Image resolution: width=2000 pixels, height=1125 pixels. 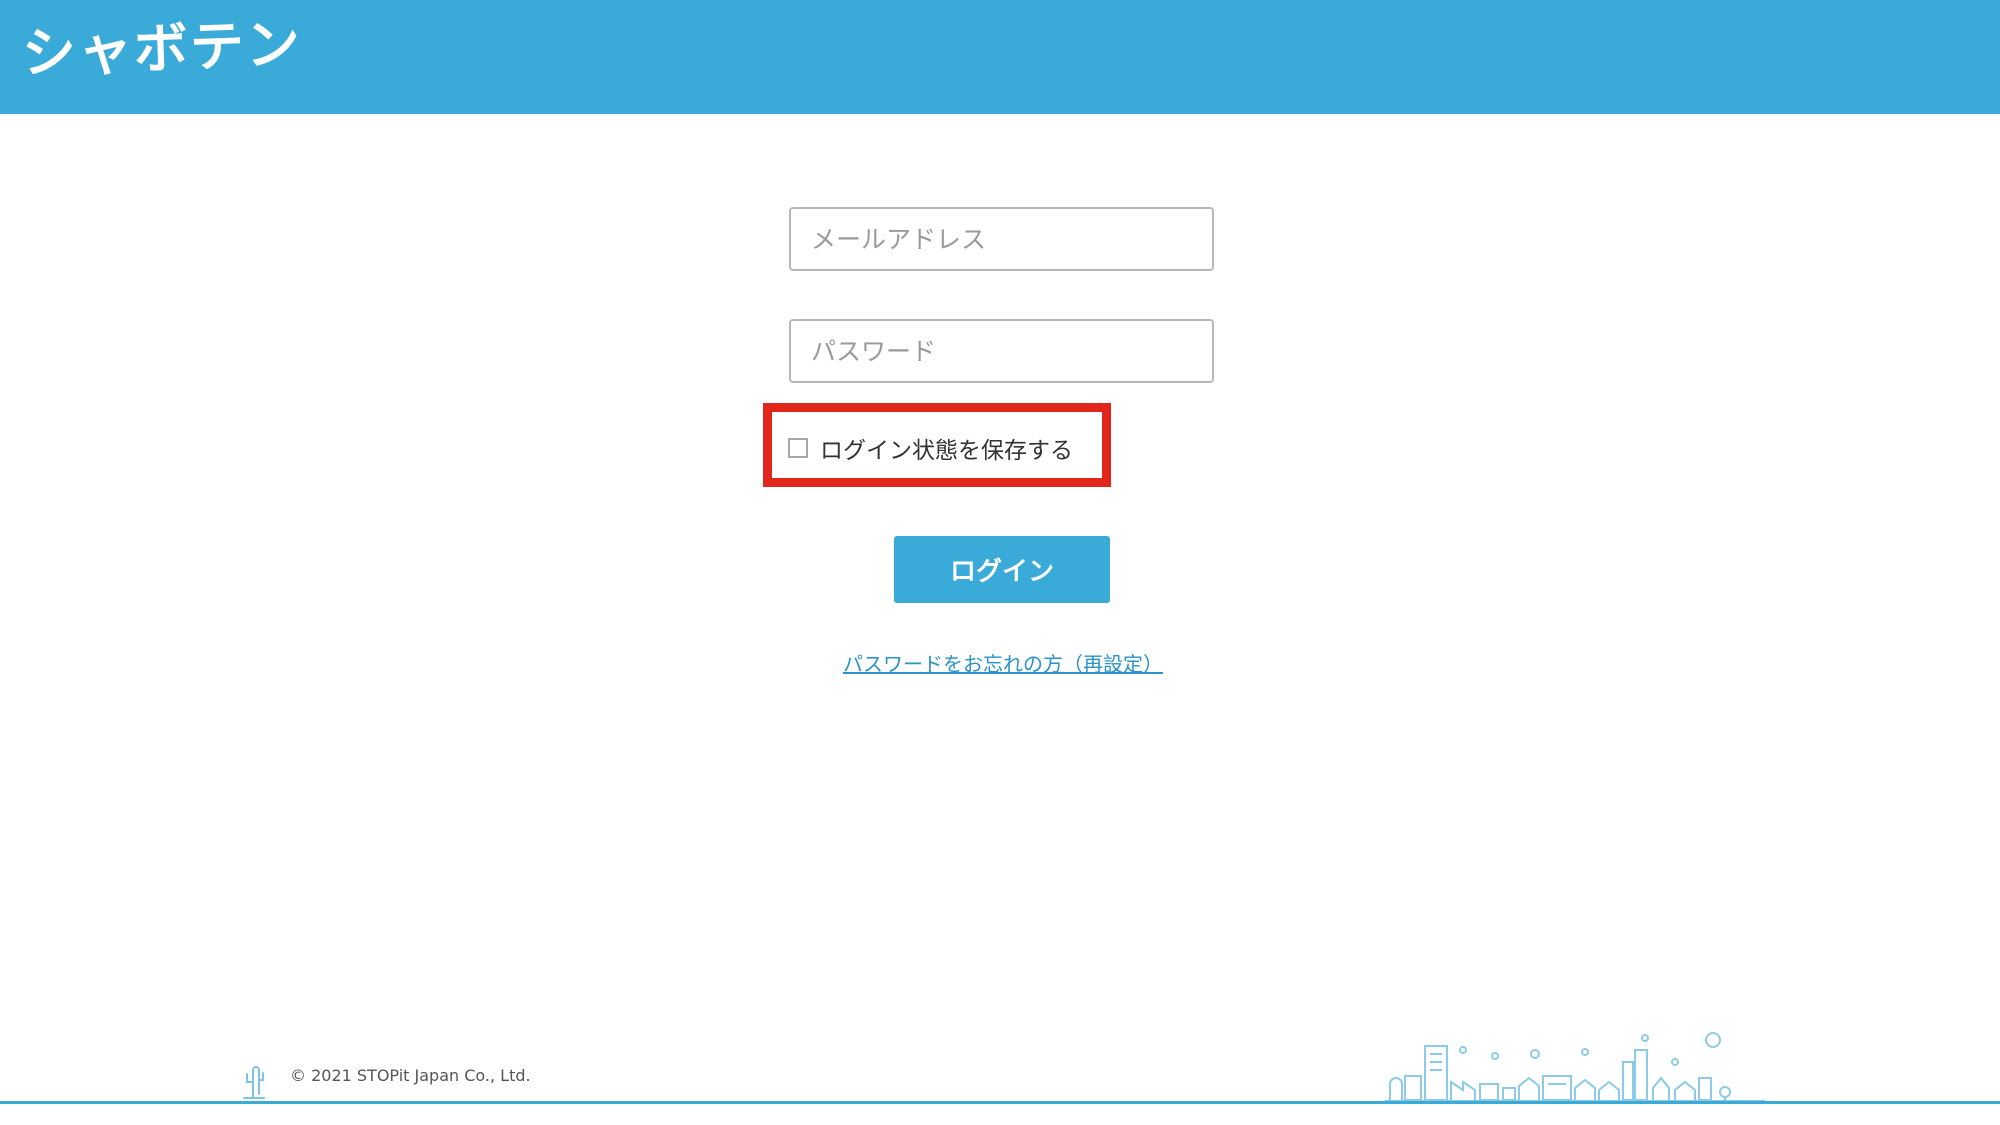 What do you see at coordinates (254, 1082) in the screenshot?
I see `cactus-icon` at bounding box center [254, 1082].